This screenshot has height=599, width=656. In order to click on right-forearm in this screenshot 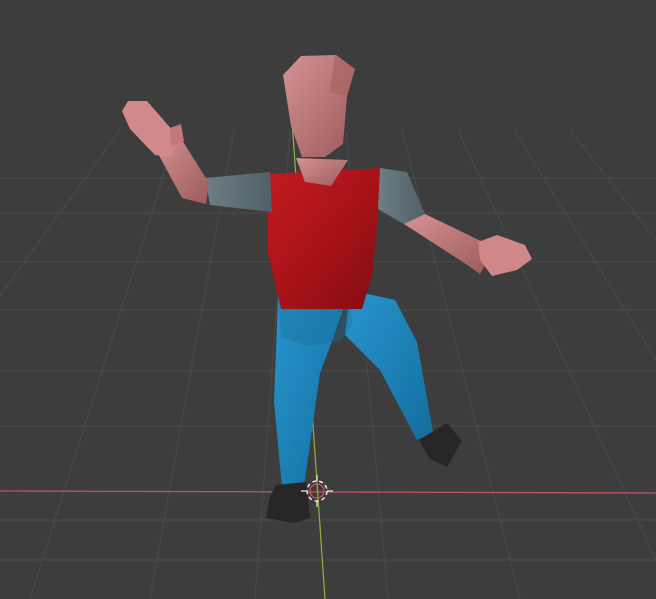, I will do `click(446, 244)`.